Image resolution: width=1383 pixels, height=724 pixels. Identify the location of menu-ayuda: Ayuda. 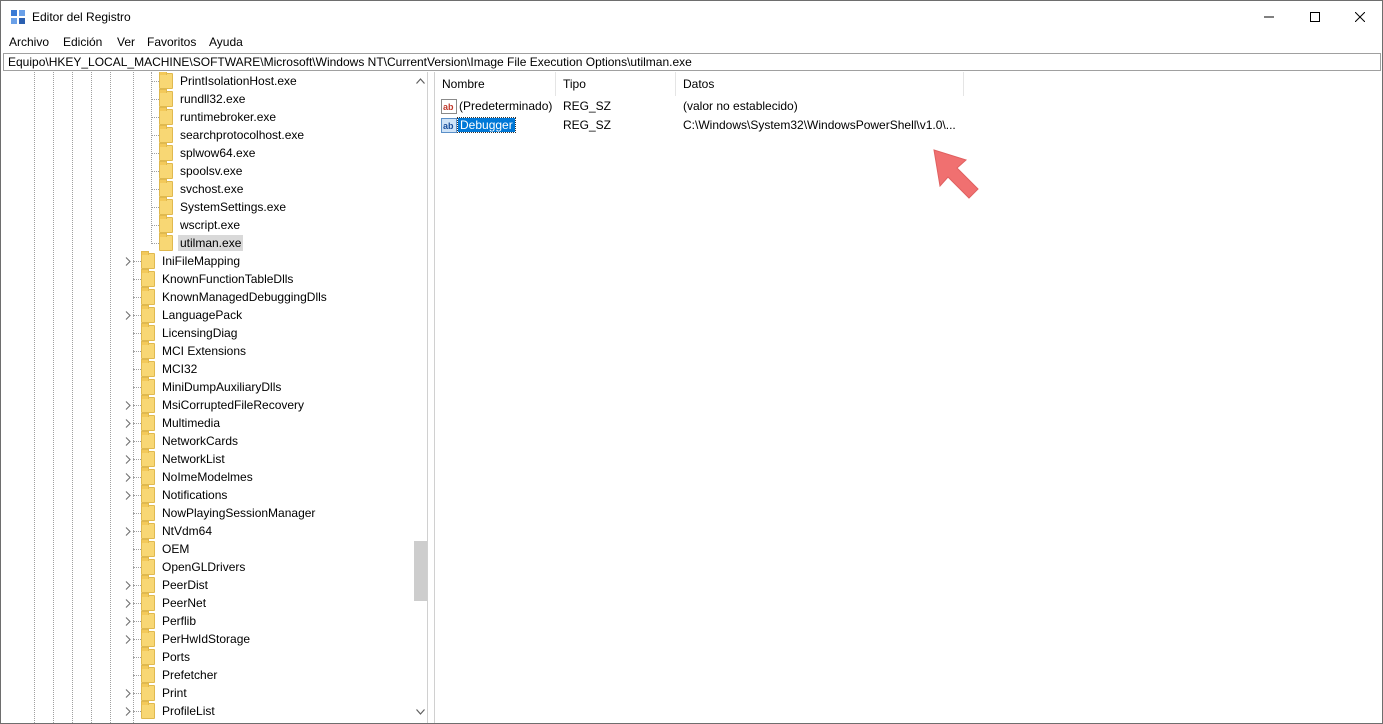
(226, 42).